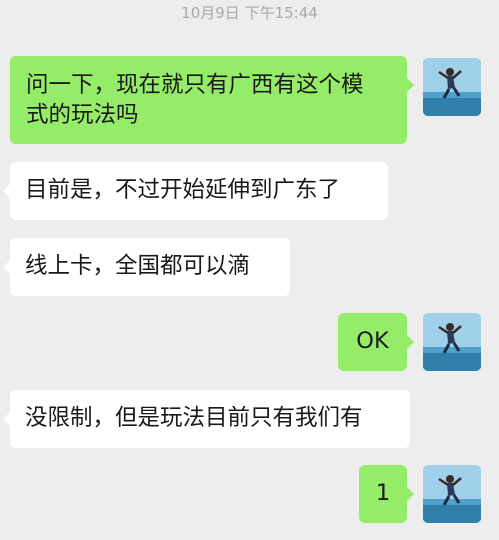  What do you see at coordinates (82, 115) in the screenshot?
I see `message-text-line: 式的玩法吗` at bounding box center [82, 115].